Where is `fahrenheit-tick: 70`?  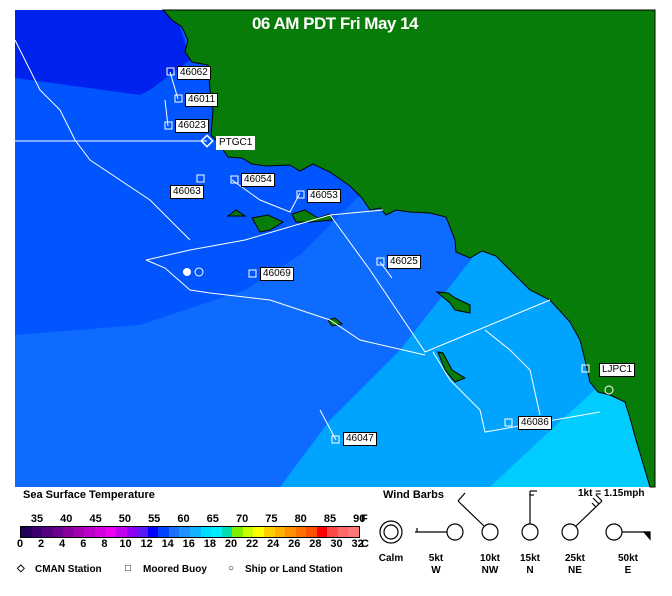 fahrenheit-tick: 70 is located at coordinates (242, 519).